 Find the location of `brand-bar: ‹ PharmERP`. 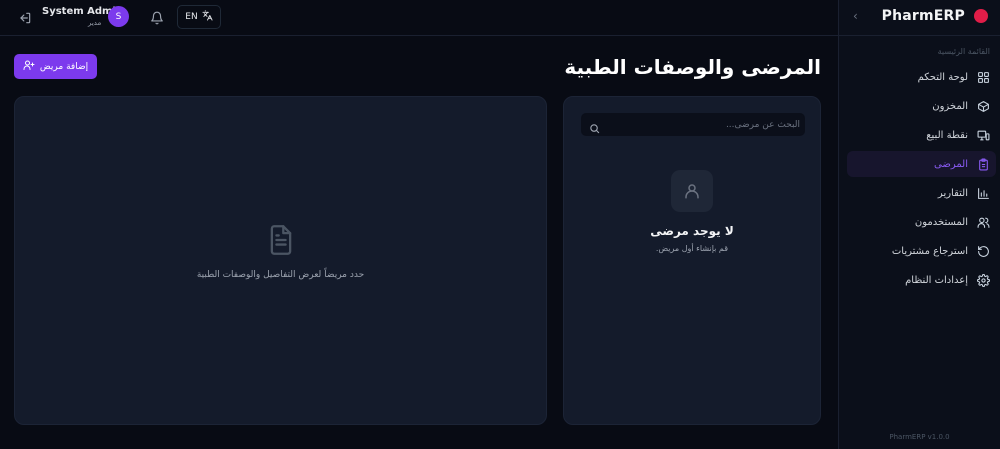

brand-bar: ‹ PharmERP is located at coordinates (919, 18).